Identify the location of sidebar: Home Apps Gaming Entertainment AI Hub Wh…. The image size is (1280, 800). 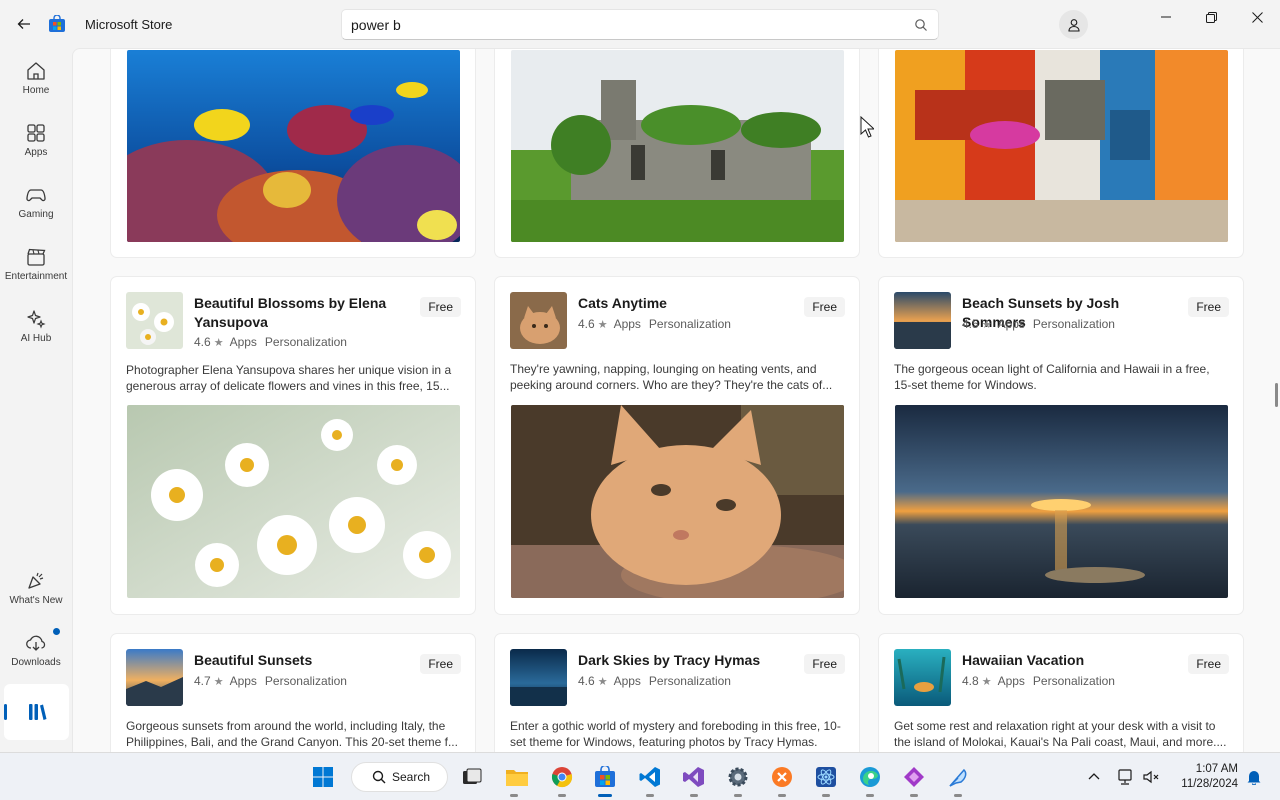
(36, 400).